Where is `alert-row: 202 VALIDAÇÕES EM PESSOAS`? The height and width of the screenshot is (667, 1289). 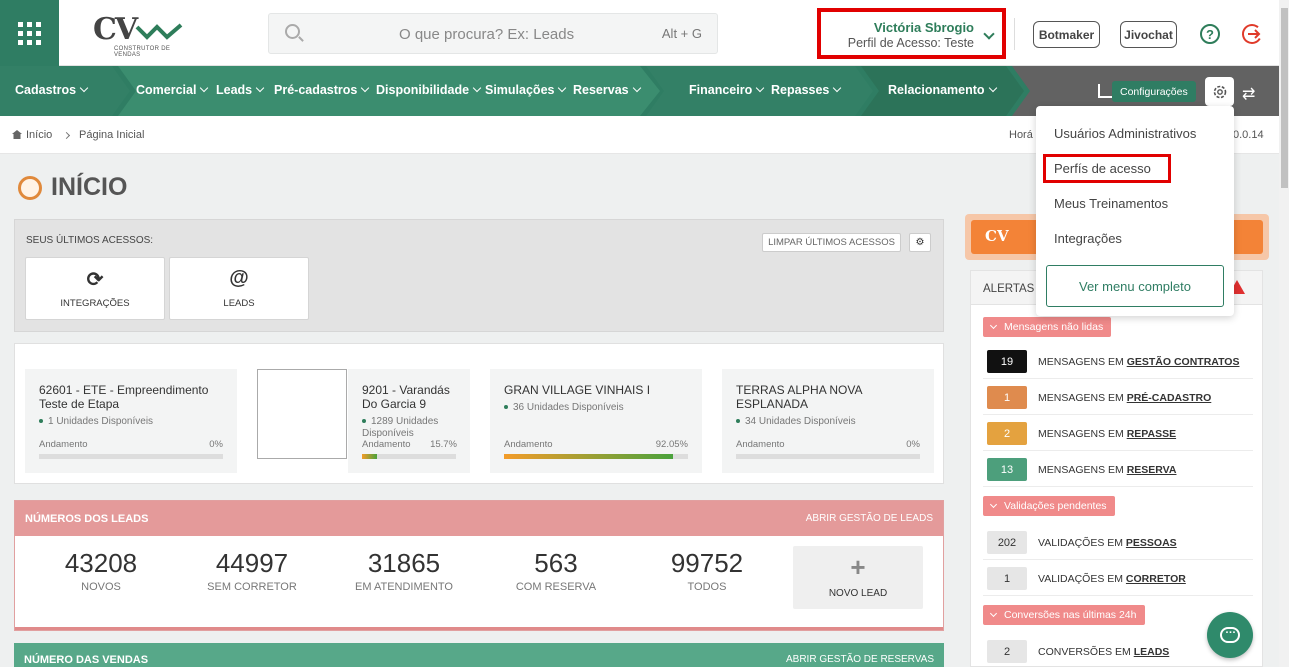
alert-row: 202 VALIDAÇÕES EM PESSOAS is located at coordinates (1118, 542).